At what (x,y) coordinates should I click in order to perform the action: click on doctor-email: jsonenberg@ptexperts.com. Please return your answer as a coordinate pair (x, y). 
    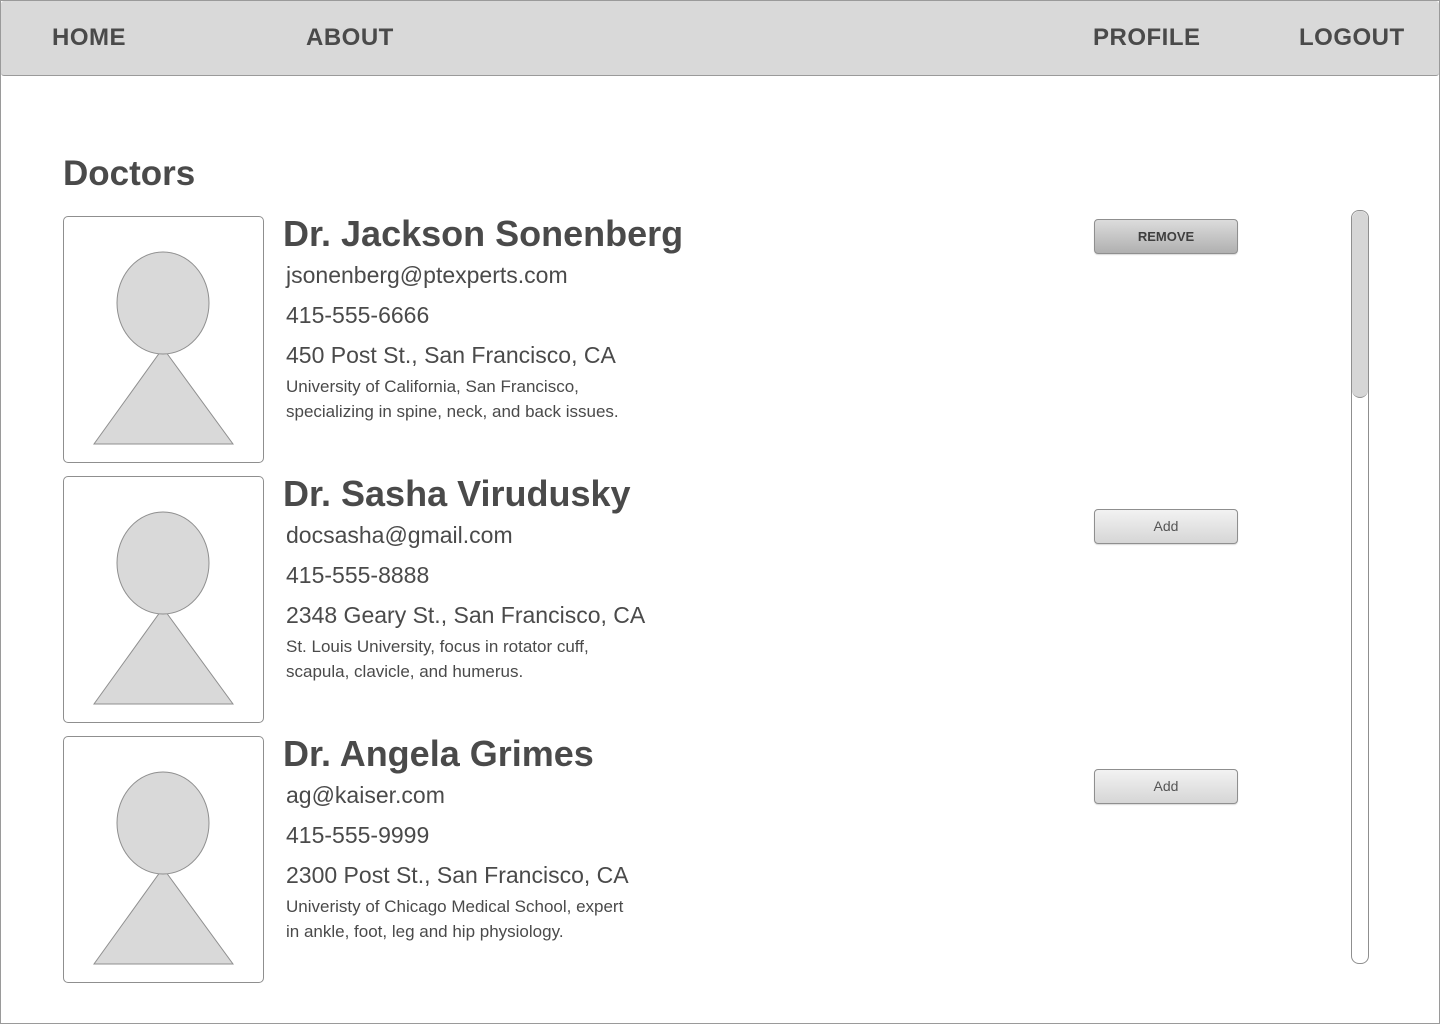
    Looking at the image, I should click on (427, 275).